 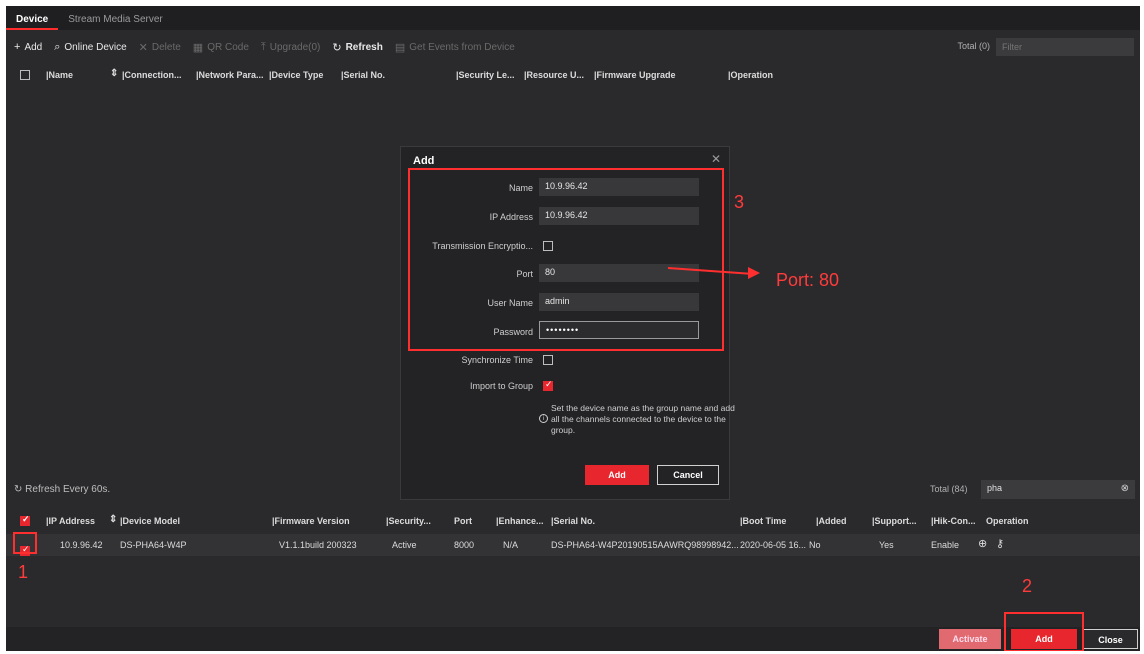 What do you see at coordinates (115, 20) in the screenshot?
I see `tab-stream-media-server: Stream Media Server` at bounding box center [115, 20].